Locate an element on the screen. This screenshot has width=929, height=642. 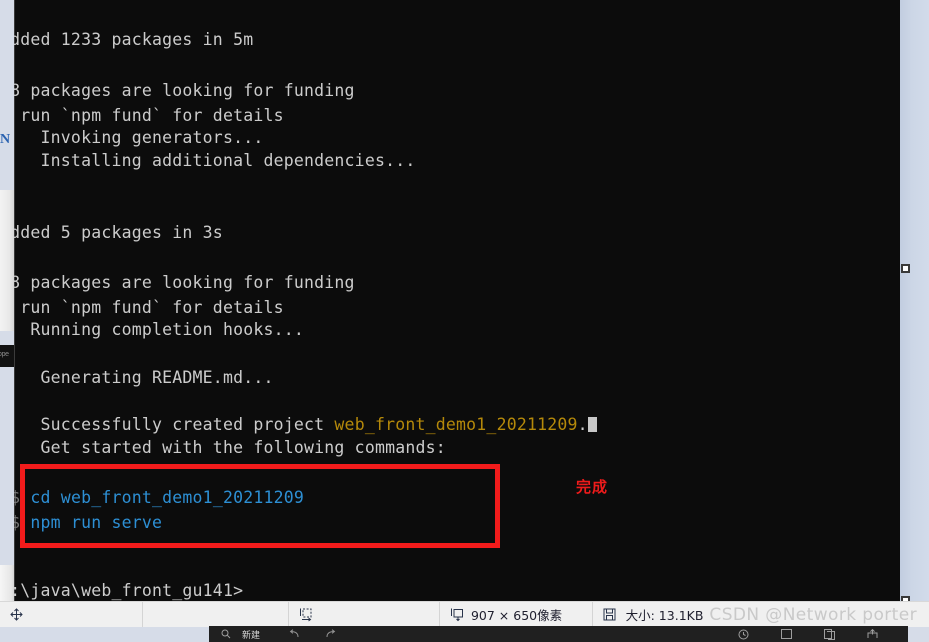
terminal-text-cyan: npm run serve is located at coordinates (96, 522).